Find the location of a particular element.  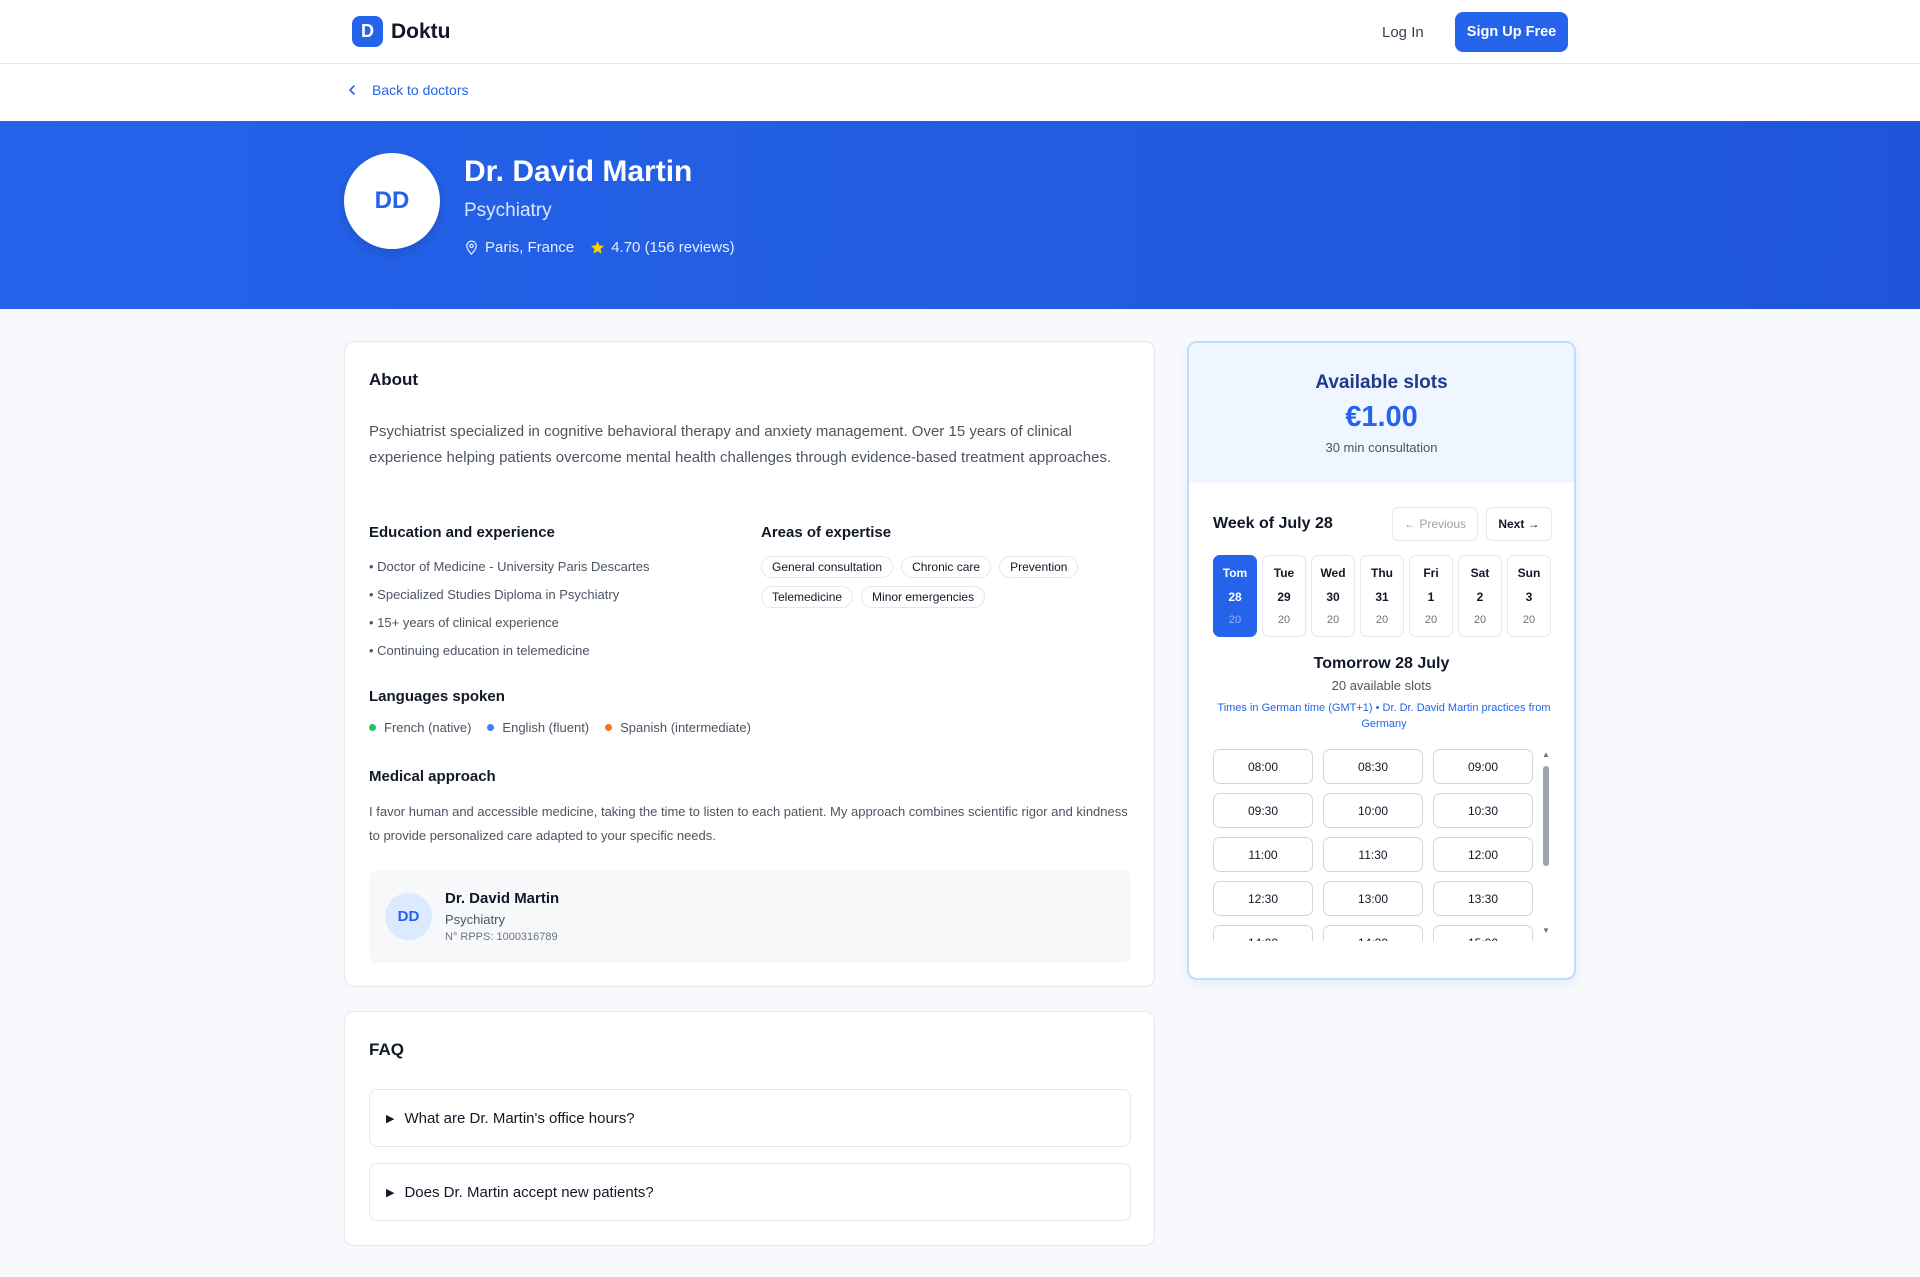

day-date: 28 is located at coordinates (1235, 597).